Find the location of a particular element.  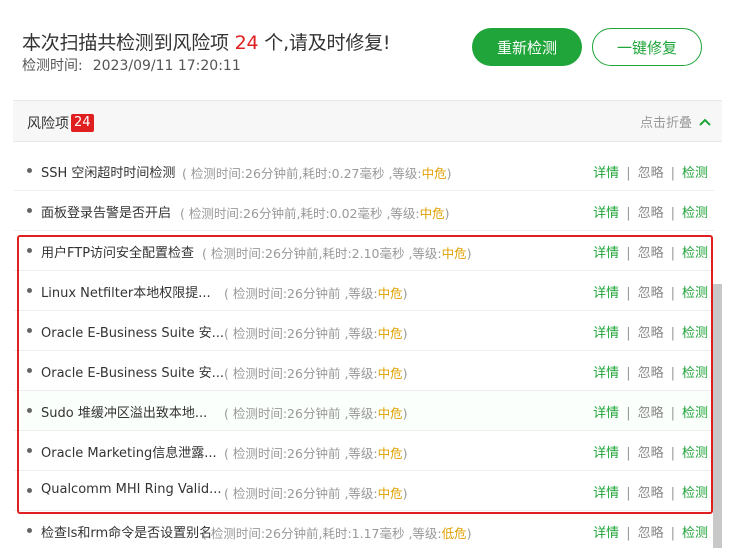

fix-all-button: 一键修复 is located at coordinates (647, 47).